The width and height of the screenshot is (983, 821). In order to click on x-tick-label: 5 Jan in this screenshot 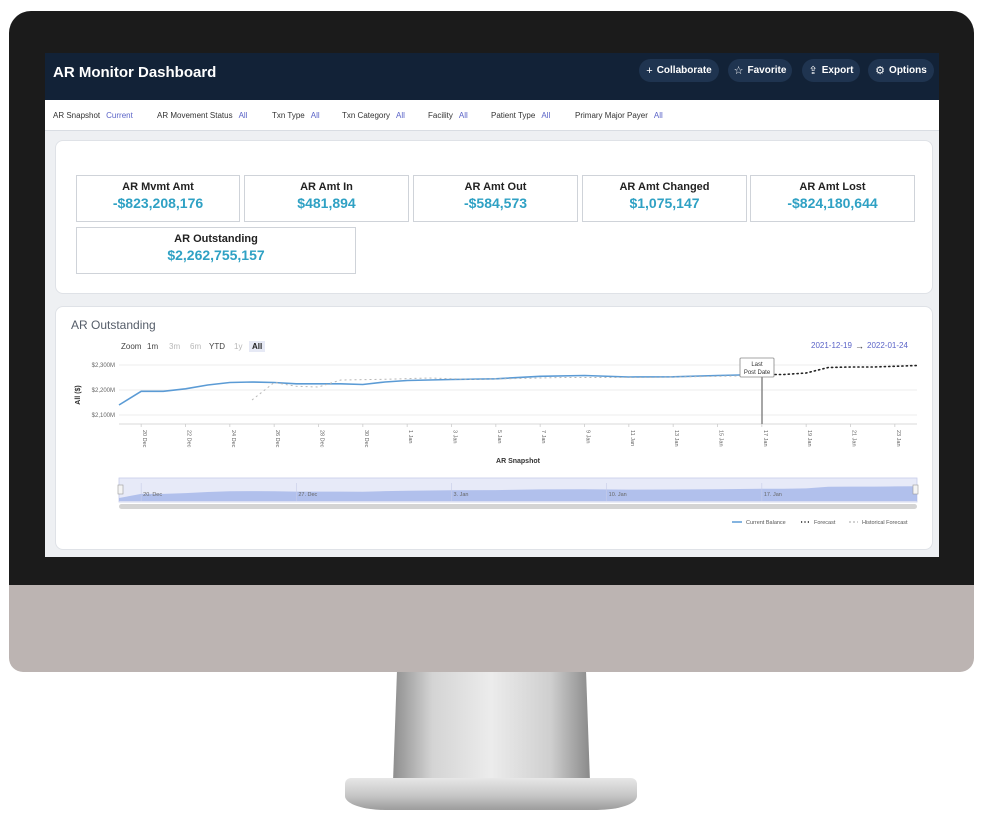, I will do `click(499, 436)`.